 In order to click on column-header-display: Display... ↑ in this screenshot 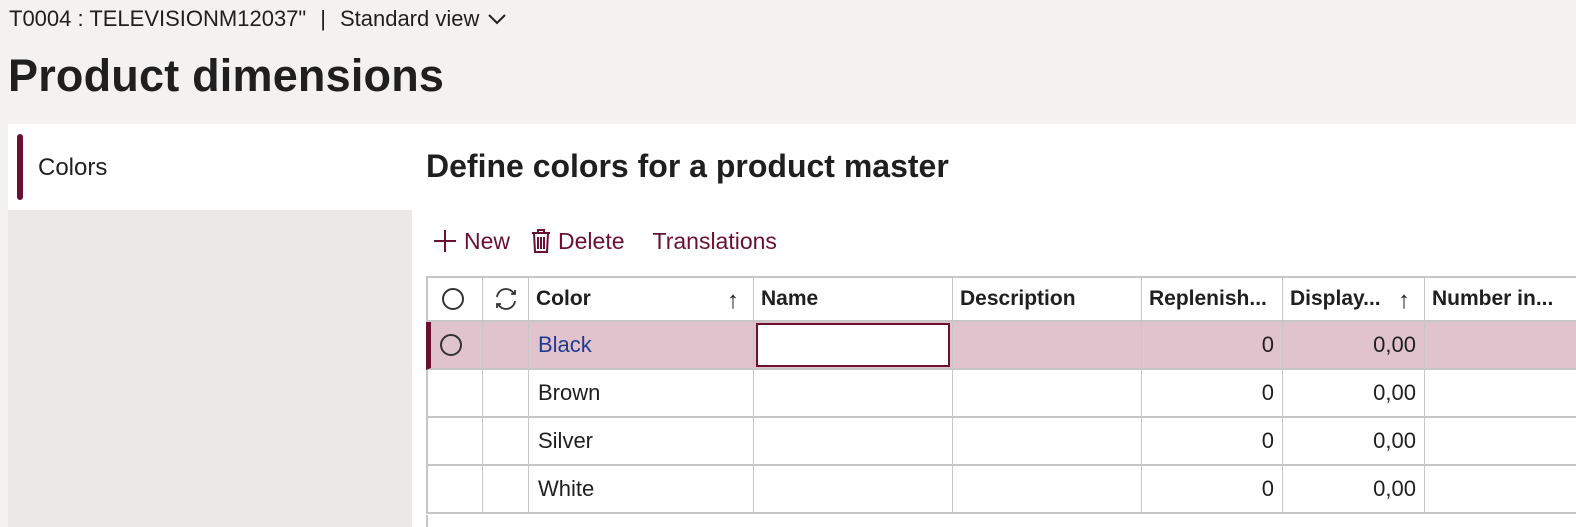, I will do `click(1354, 299)`.